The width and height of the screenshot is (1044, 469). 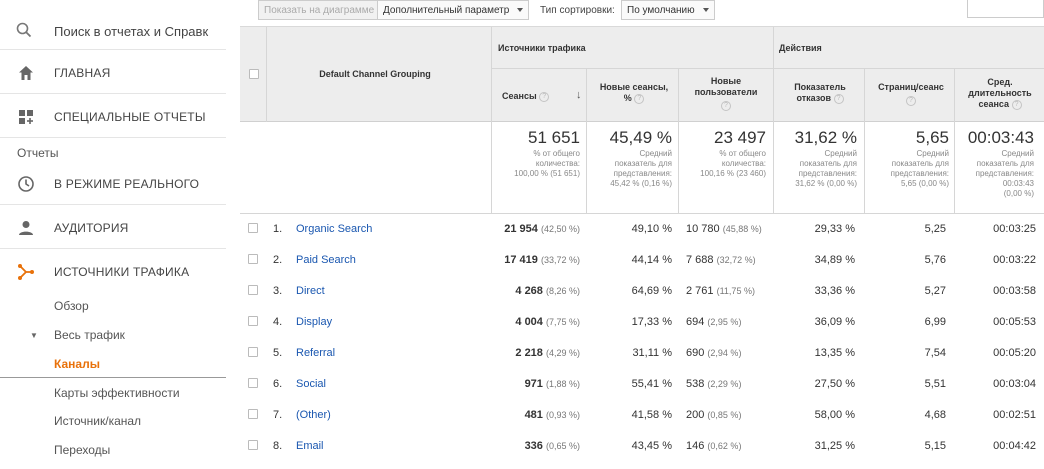 I want to click on col-header-label: длительность, so click(x=1000, y=93).